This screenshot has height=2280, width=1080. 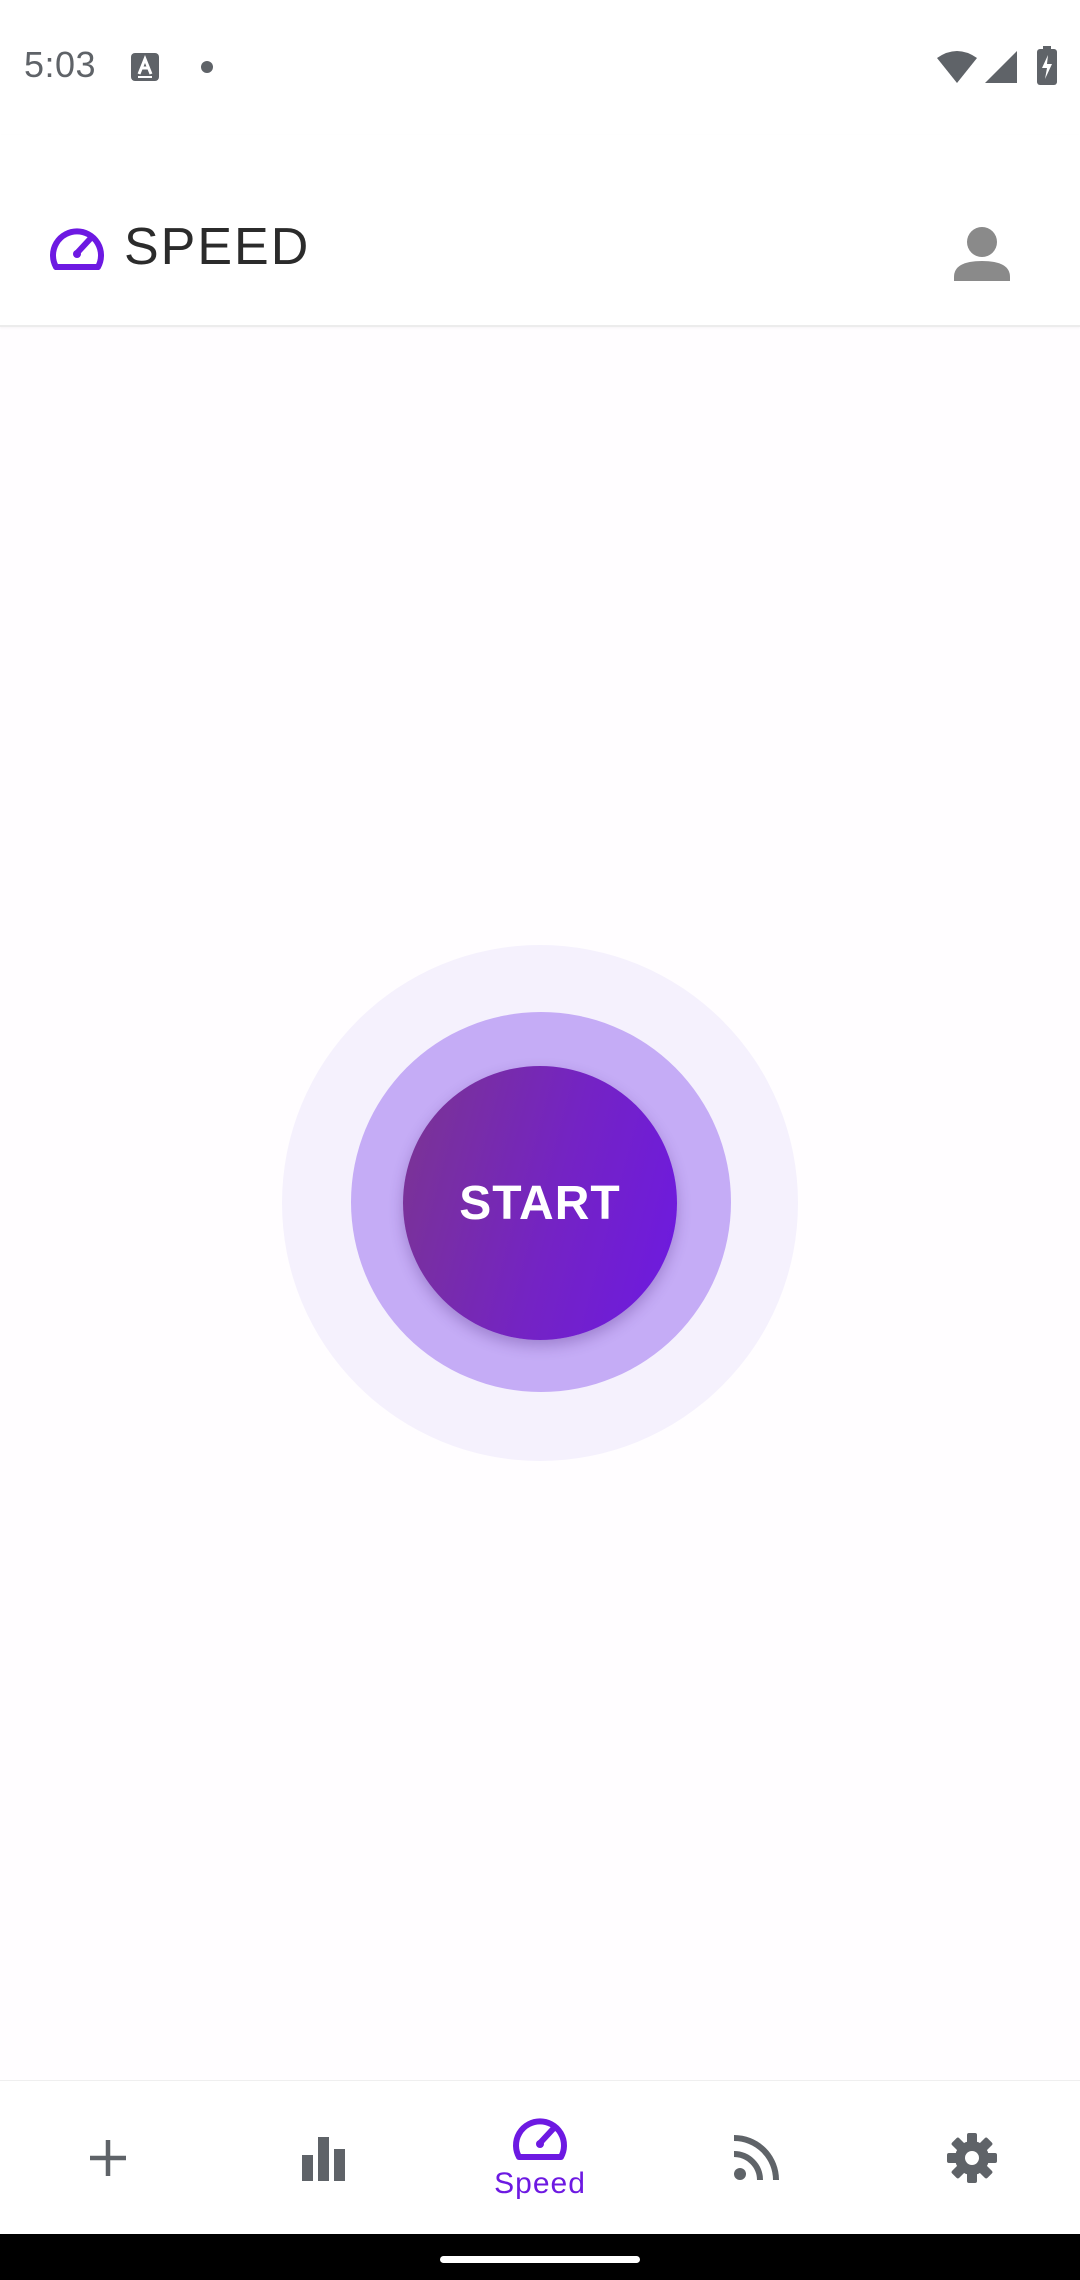 I want to click on plus-icon, so click(x=108, y=2158).